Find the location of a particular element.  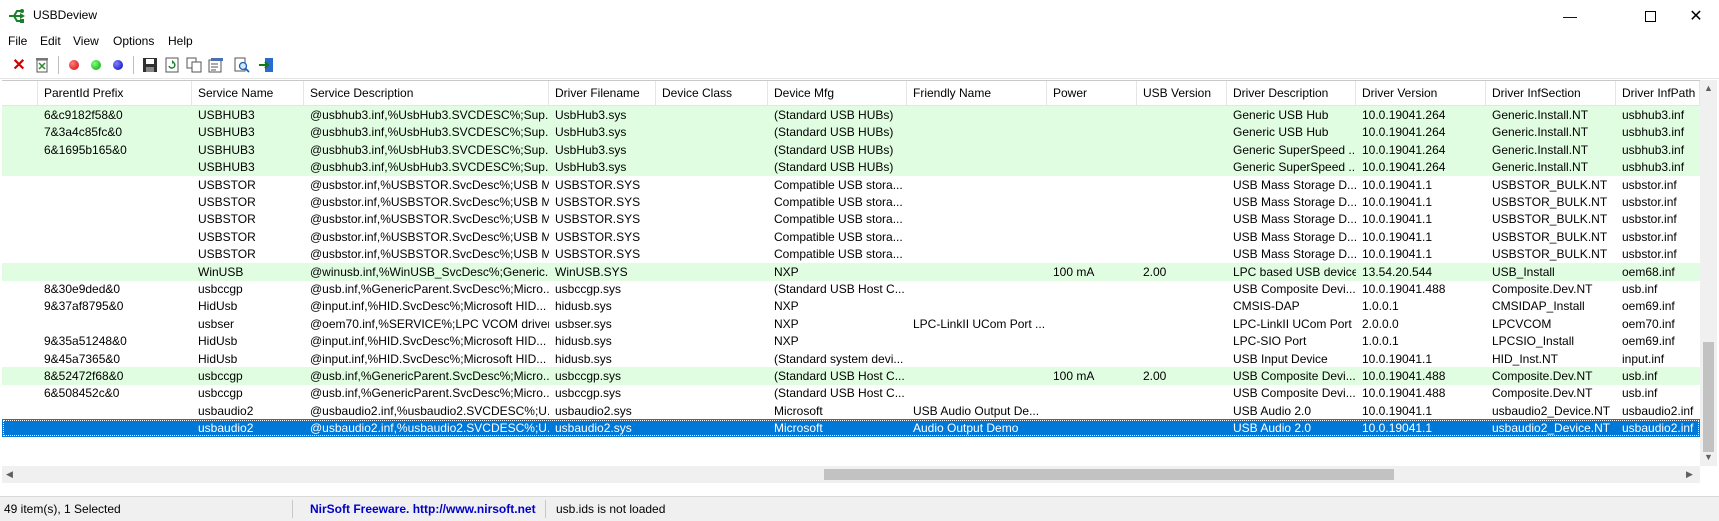

cell-service-name: USBSTOR is located at coordinates (227, 184).